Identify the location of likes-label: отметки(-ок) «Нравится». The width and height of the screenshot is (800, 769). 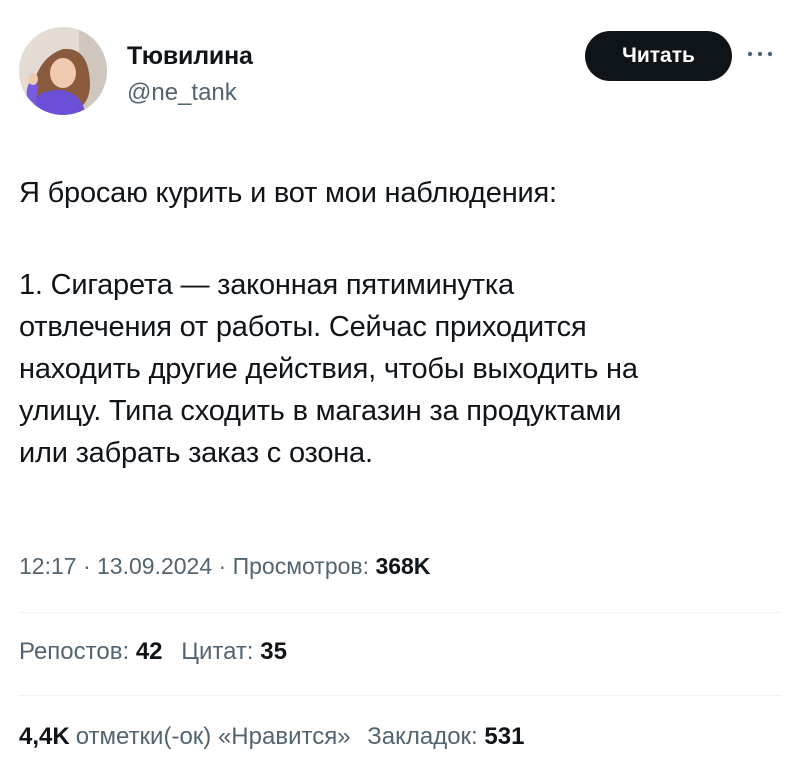
(213, 736).